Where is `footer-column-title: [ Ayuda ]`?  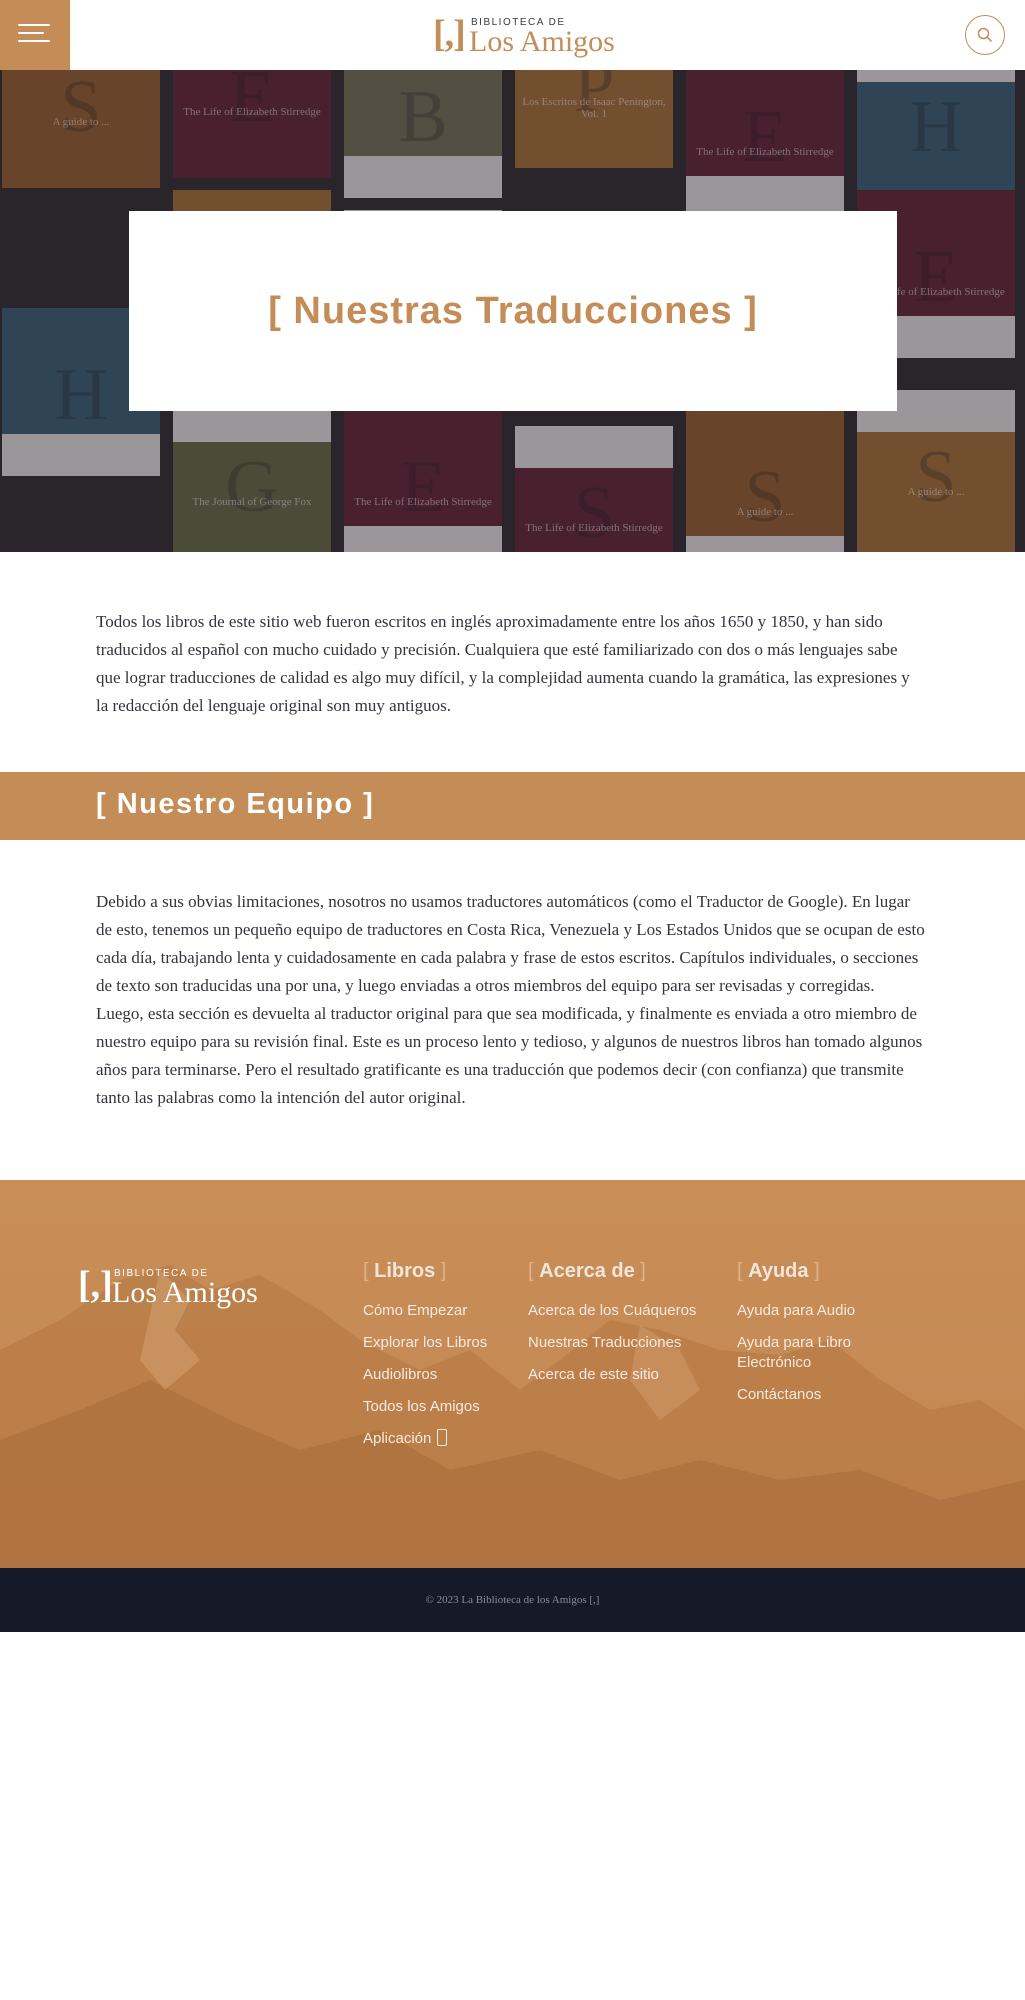 footer-column-title: [ Ayuda ] is located at coordinates (778, 1271).